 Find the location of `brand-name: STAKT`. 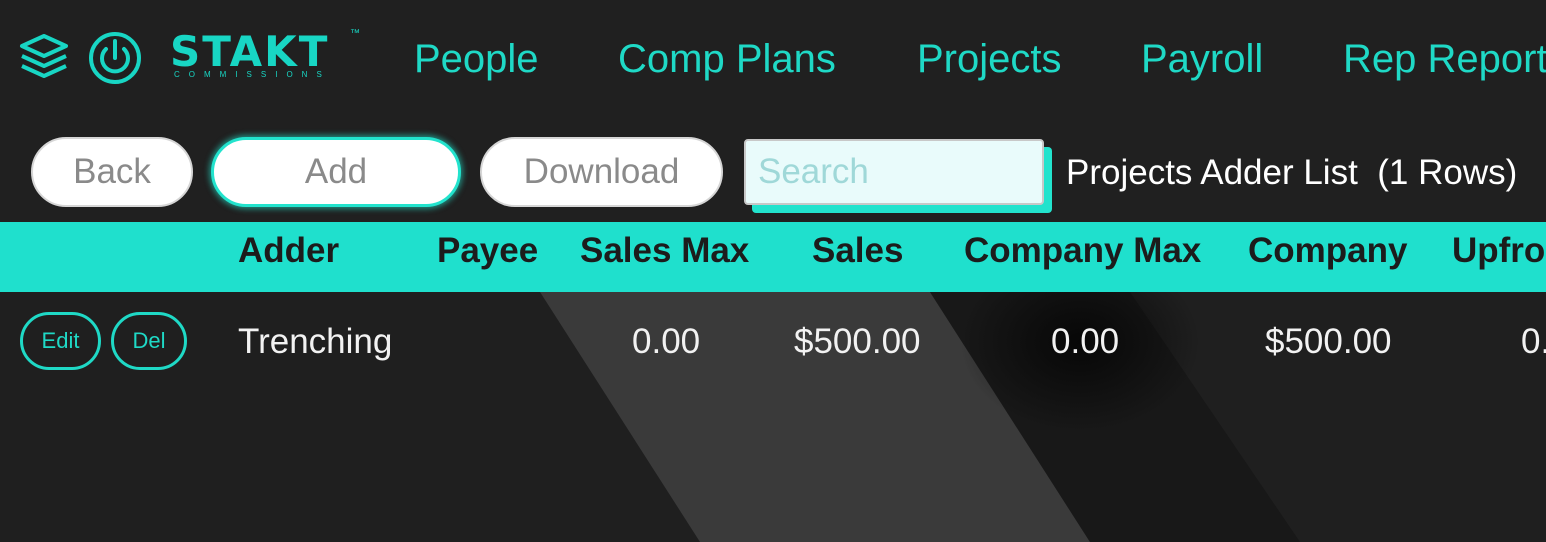

brand-name: STAKT is located at coordinates (250, 51).